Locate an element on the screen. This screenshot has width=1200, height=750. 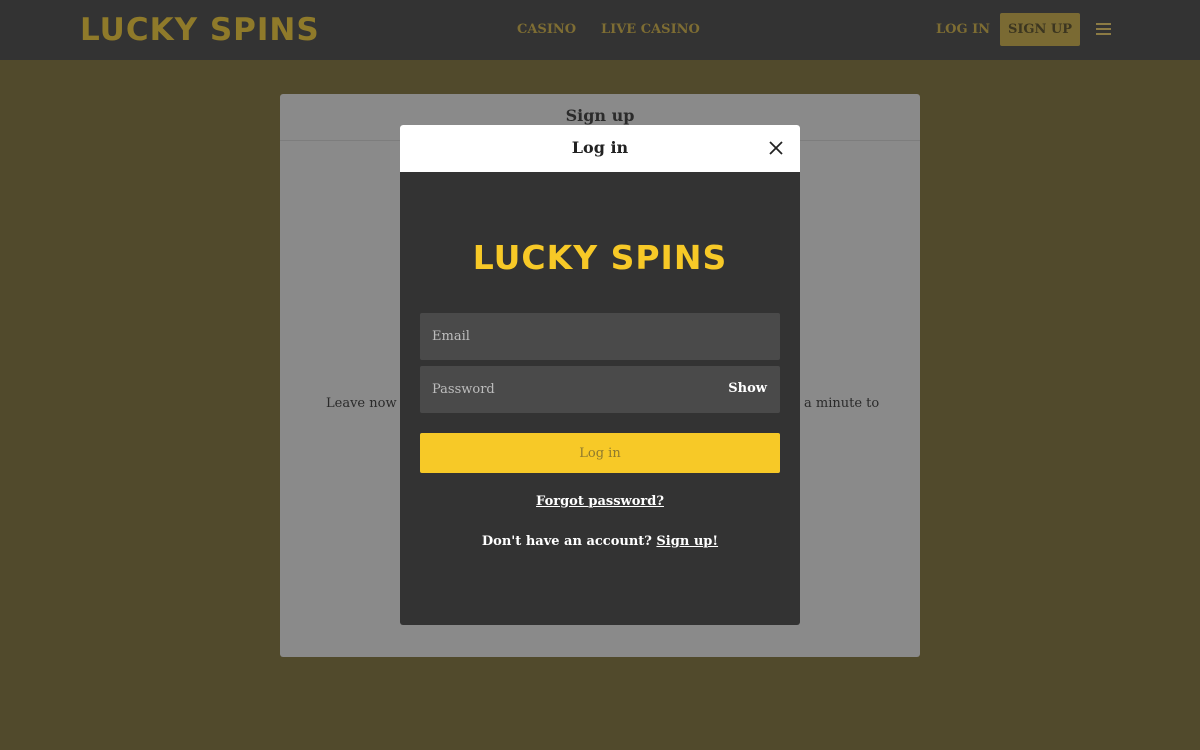
email-input is located at coordinates (600, 336).